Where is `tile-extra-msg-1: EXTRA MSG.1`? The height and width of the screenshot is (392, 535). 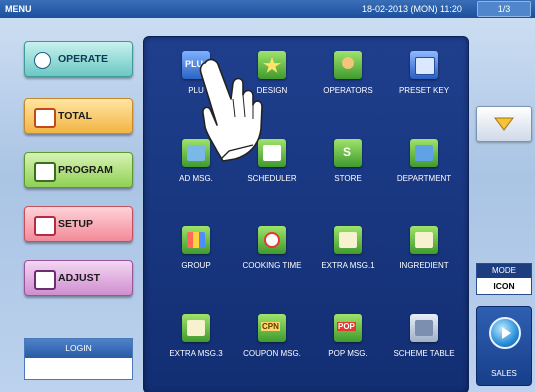 tile-extra-msg-1: EXTRA MSG.1 is located at coordinates (348, 254).